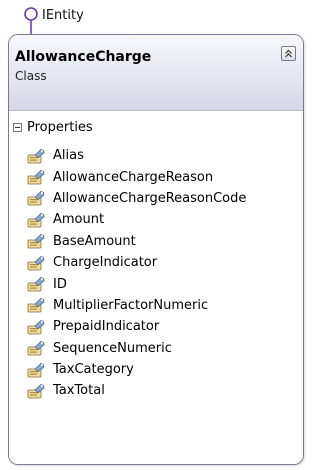 This screenshot has height=470, width=320. I want to click on properties-section-header: Properties, so click(53, 127).